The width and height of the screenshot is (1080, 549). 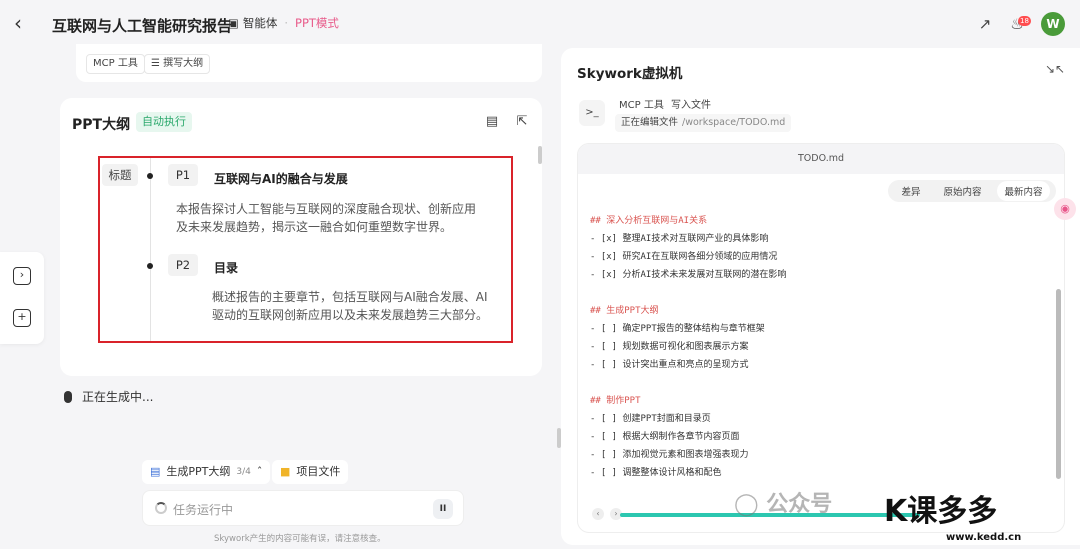 I want to click on new-task-icon: +, so click(x=22, y=318).